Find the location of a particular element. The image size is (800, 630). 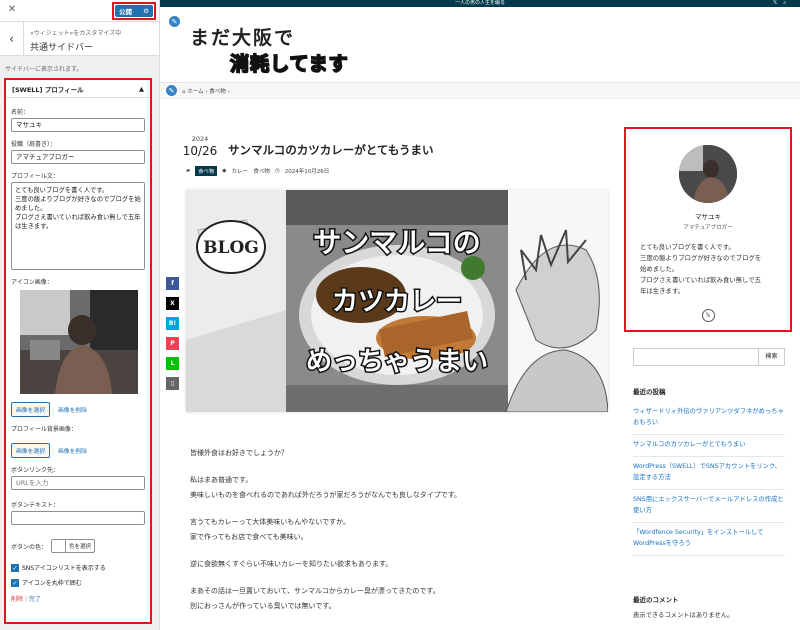

publish-button: 公開 ⚙ is located at coordinates (134, 11).